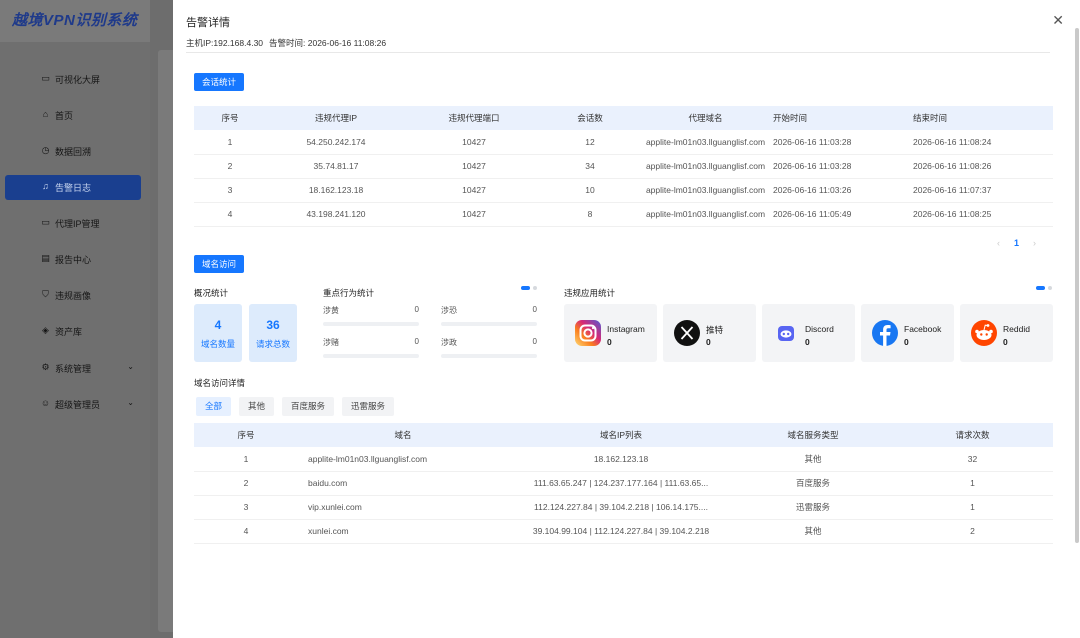 This screenshot has width=1080, height=638. Describe the element at coordinates (403, 507) in the screenshot. I see `table-cell: vip.xunlei.com` at that location.